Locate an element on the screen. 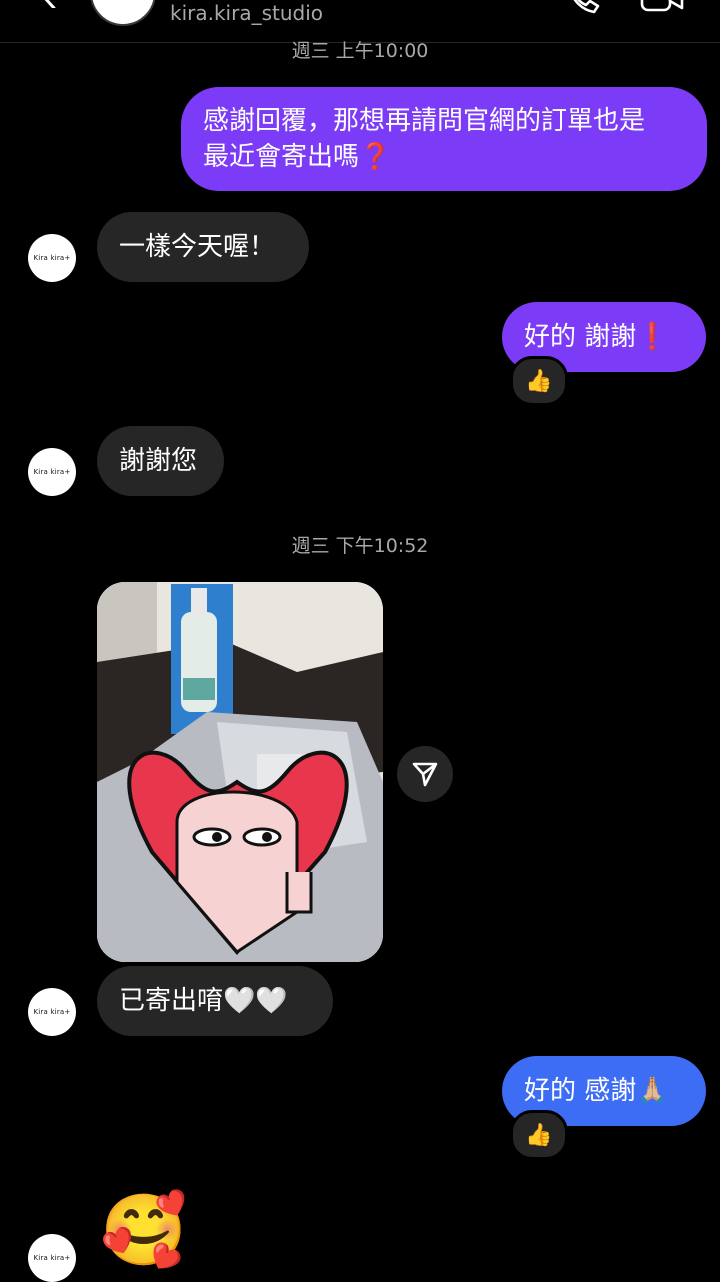  video-icon is located at coordinates (662, 6).